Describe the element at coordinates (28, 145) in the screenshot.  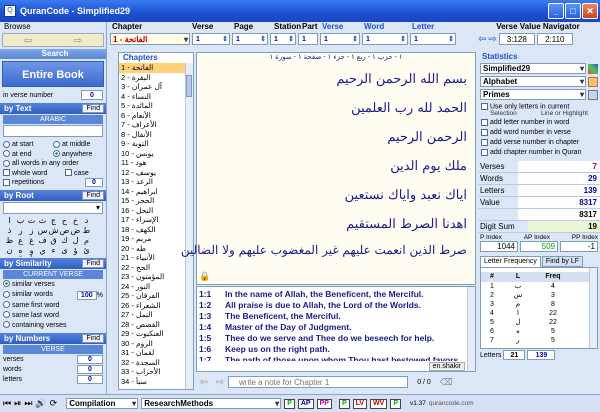
I see `at-start-option: at start` at that location.